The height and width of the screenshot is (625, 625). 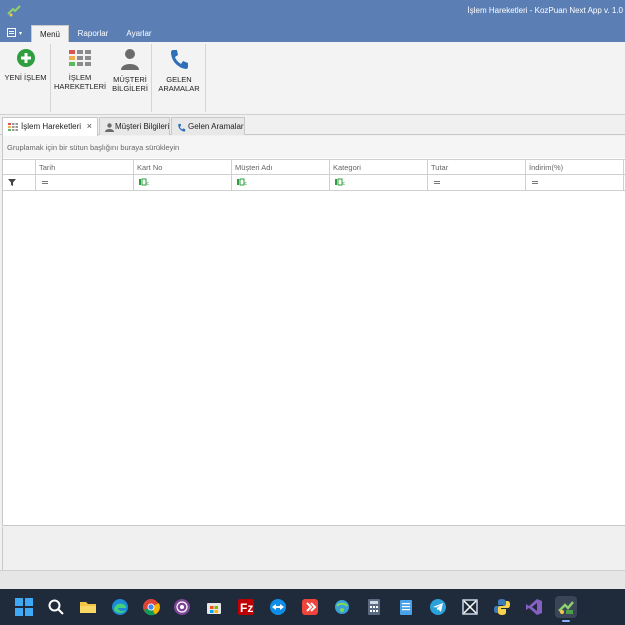 I want to click on network-icon, so click(x=342, y=607).